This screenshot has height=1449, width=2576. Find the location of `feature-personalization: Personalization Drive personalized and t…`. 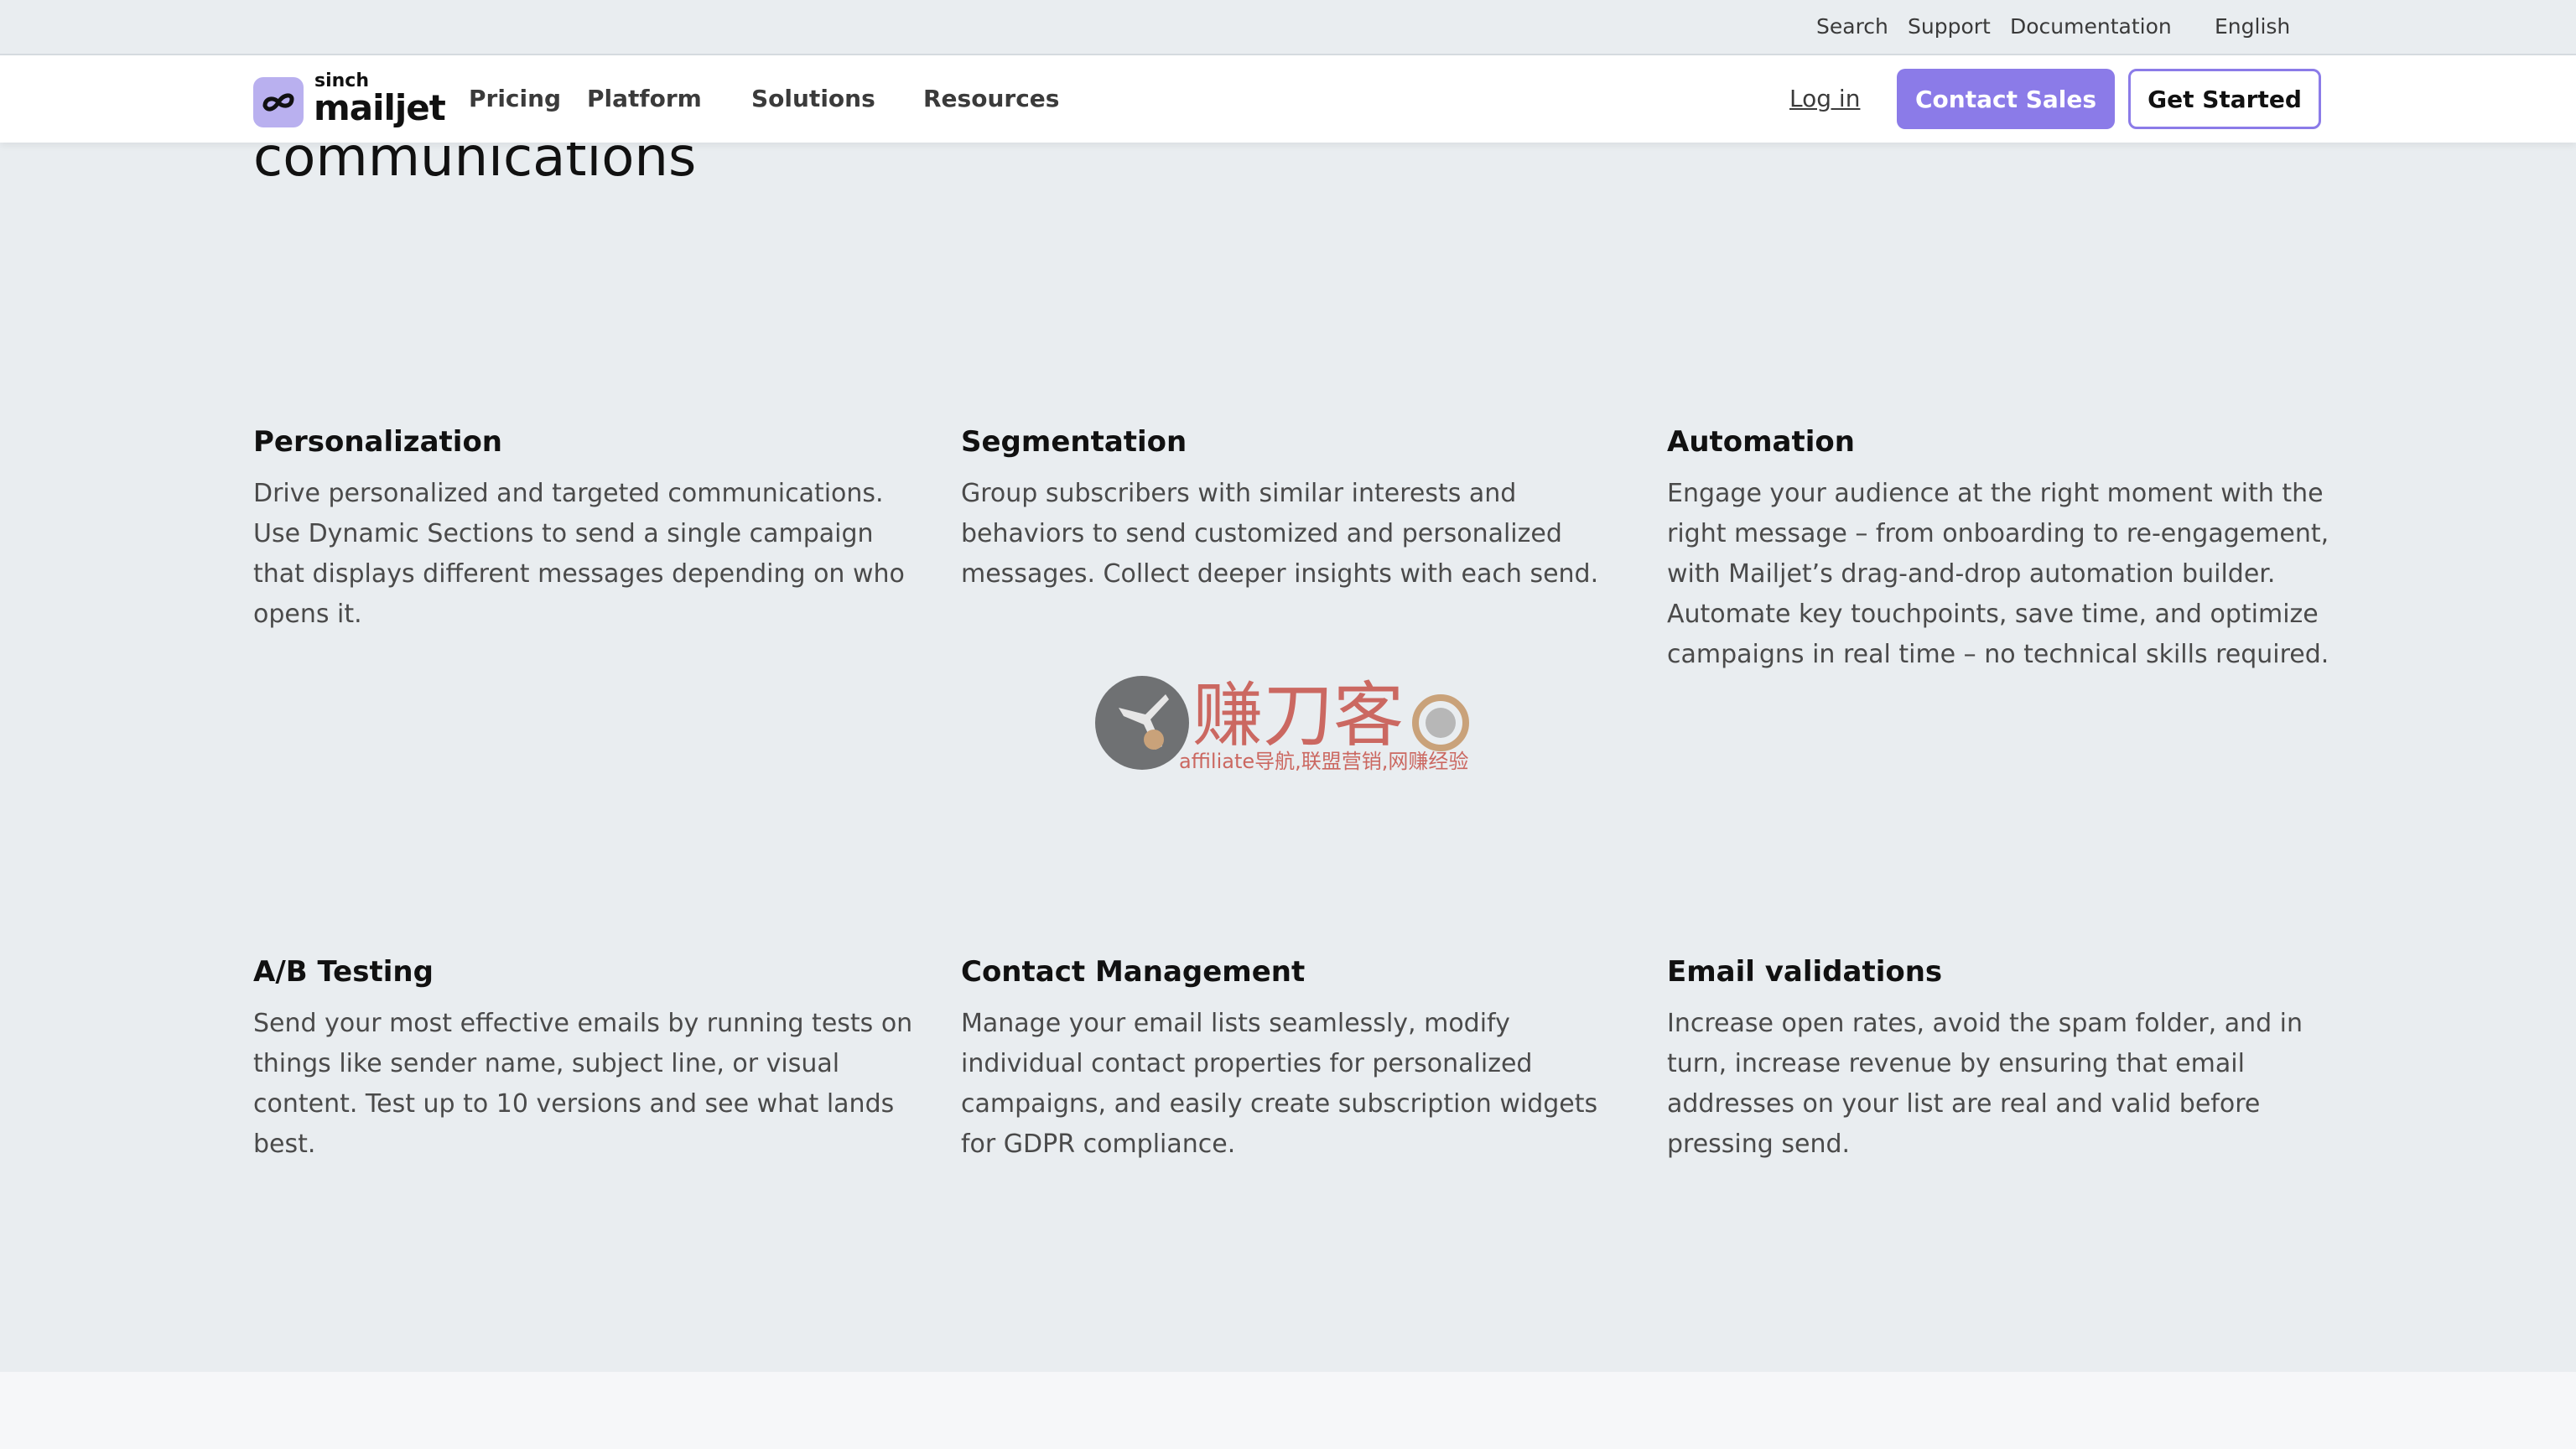

feature-personalization: Personalization Drive personalized and t… is located at coordinates (584, 528).